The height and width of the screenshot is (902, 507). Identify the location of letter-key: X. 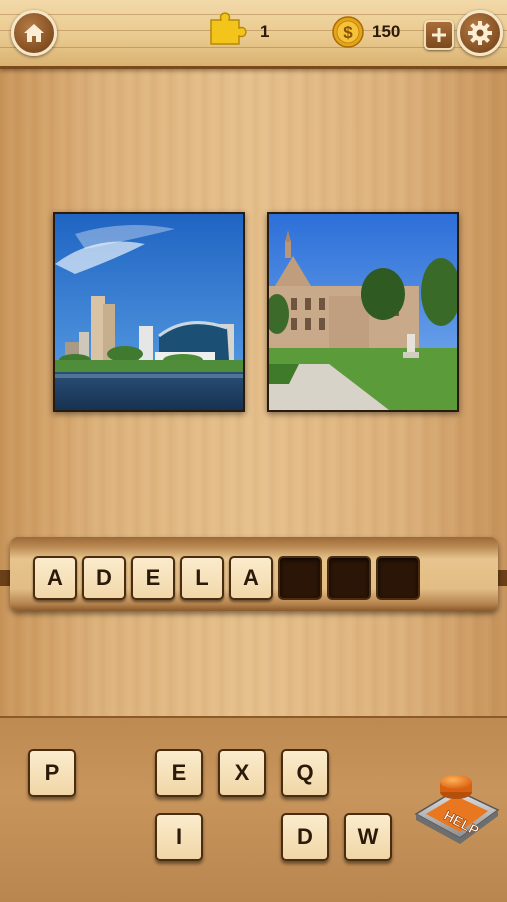
(242, 773).